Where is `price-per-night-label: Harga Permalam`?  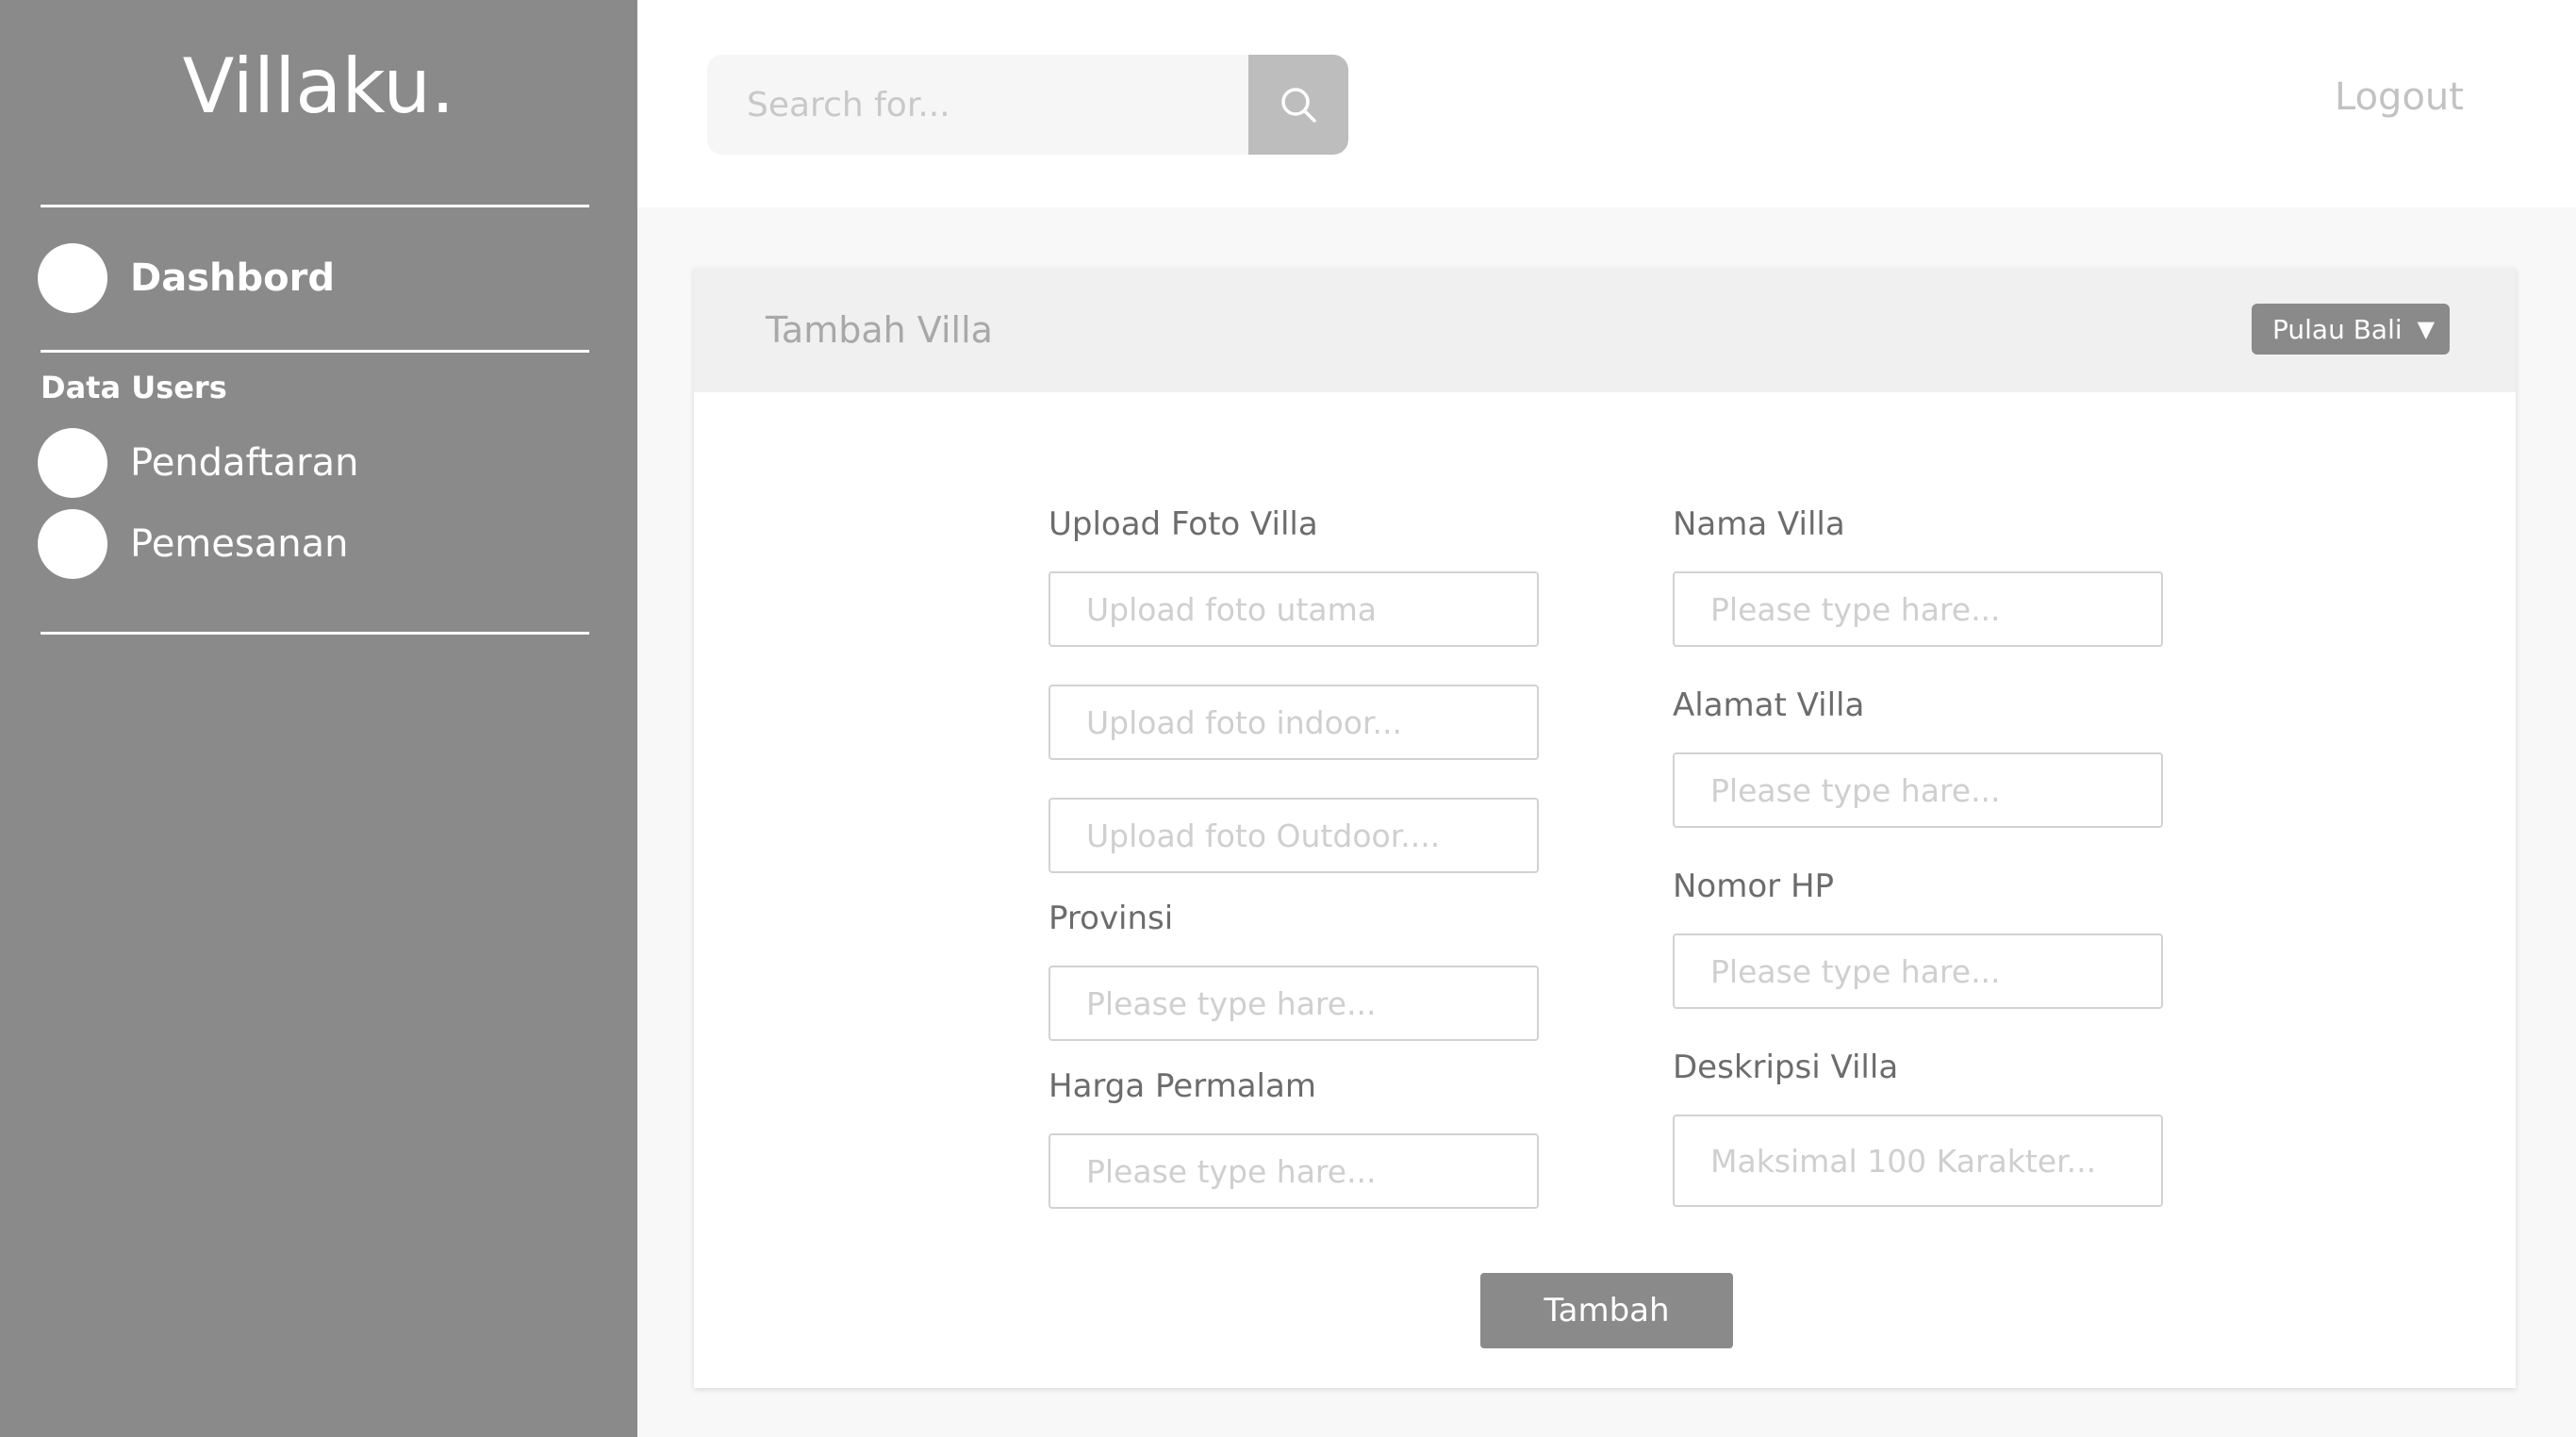 price-per-night-label: Harga Permalam is located at coordinates (1182, 1086).